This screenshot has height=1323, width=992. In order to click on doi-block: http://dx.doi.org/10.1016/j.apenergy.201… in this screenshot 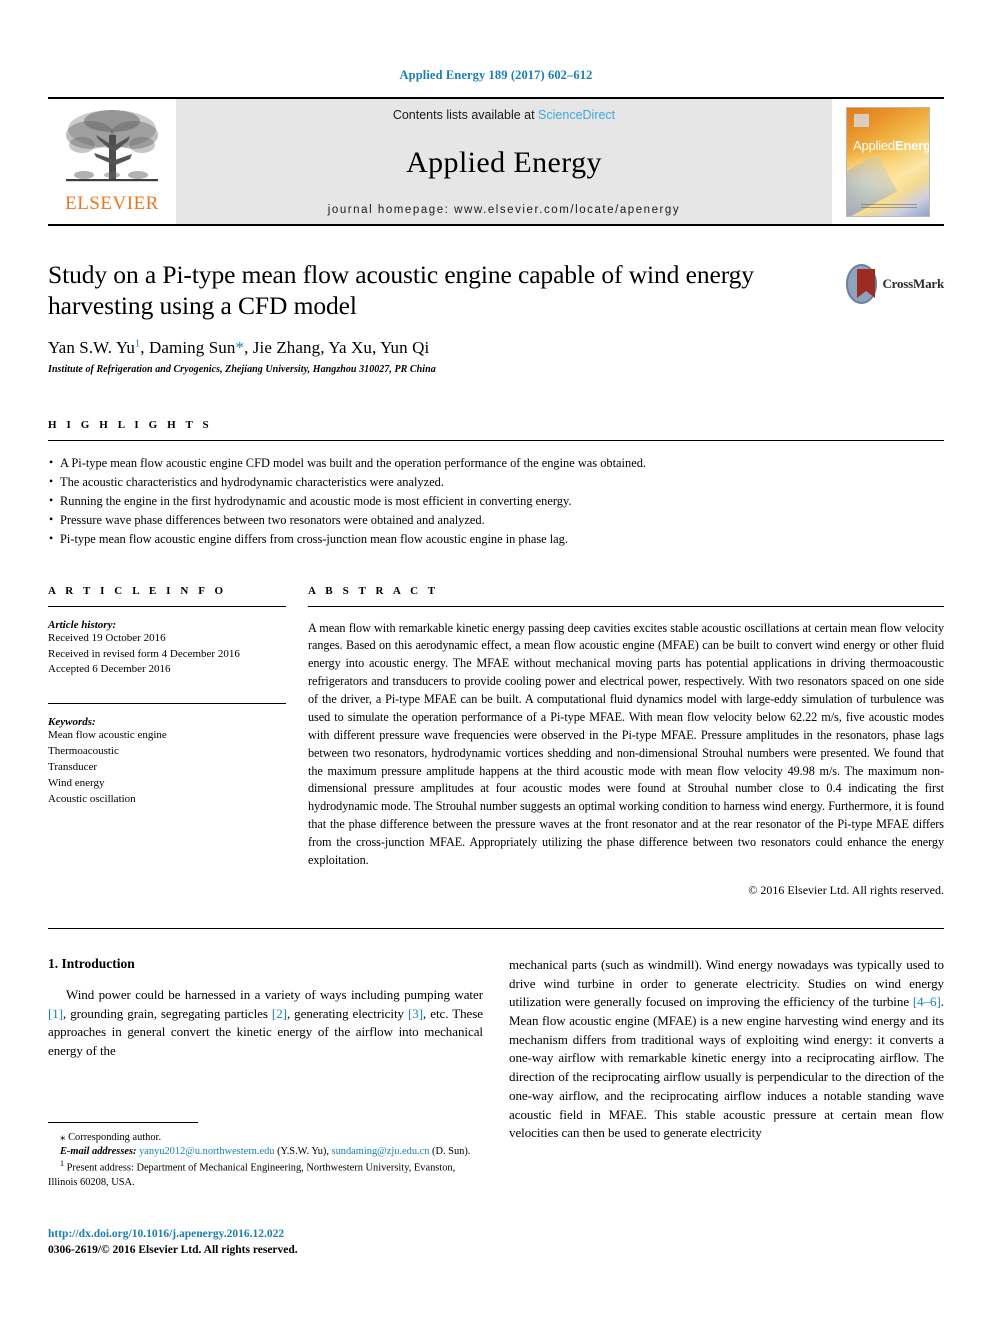, I will do `click(173, 1242)`.